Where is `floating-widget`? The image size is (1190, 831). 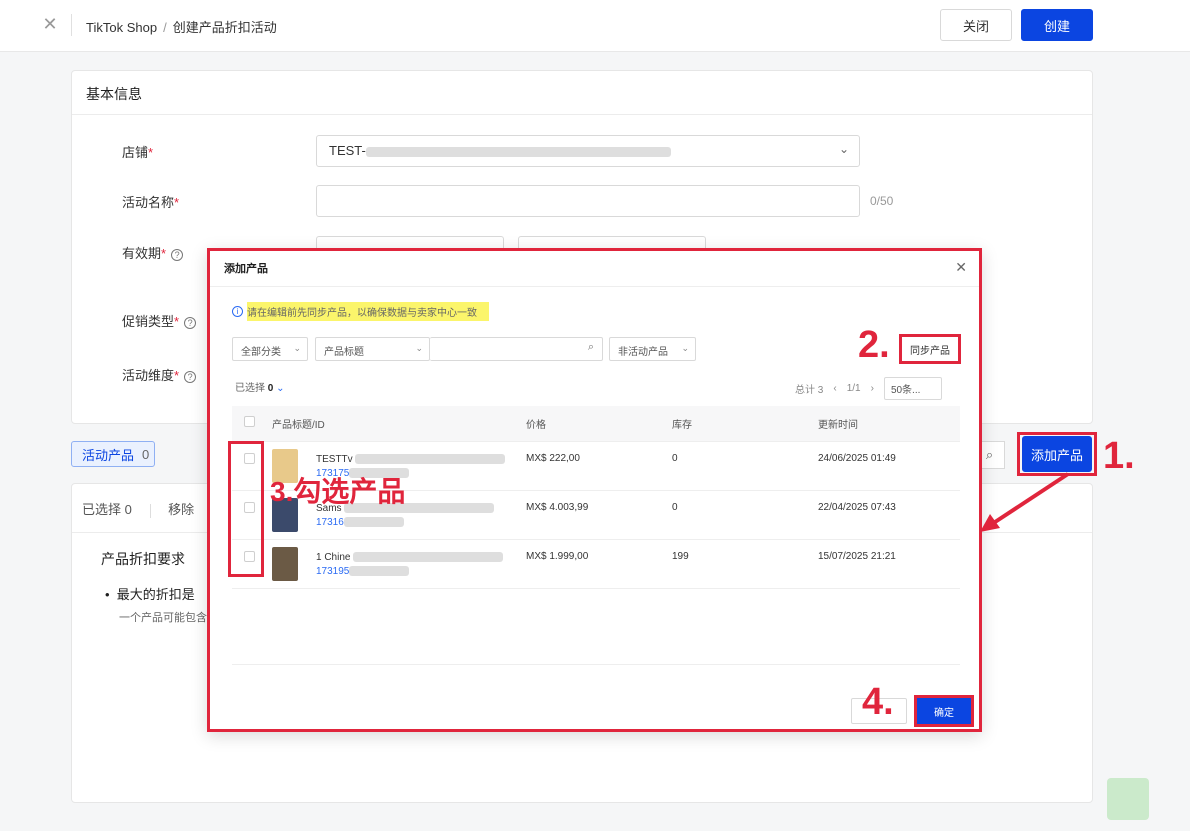 floating-widget is located at coordinates (1128, 799).